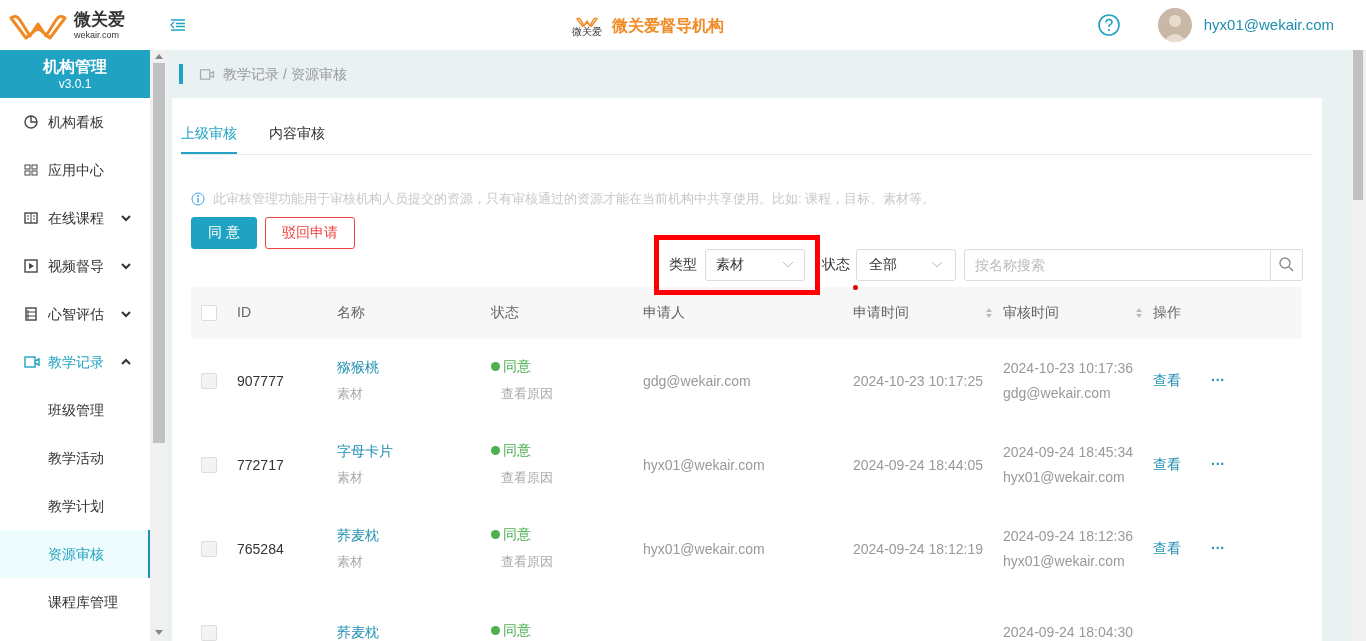  What do you see at coordinates (414, 452) in the screenshot?
I see `name-link: 字母卡片` at bounding box center [414, 452].